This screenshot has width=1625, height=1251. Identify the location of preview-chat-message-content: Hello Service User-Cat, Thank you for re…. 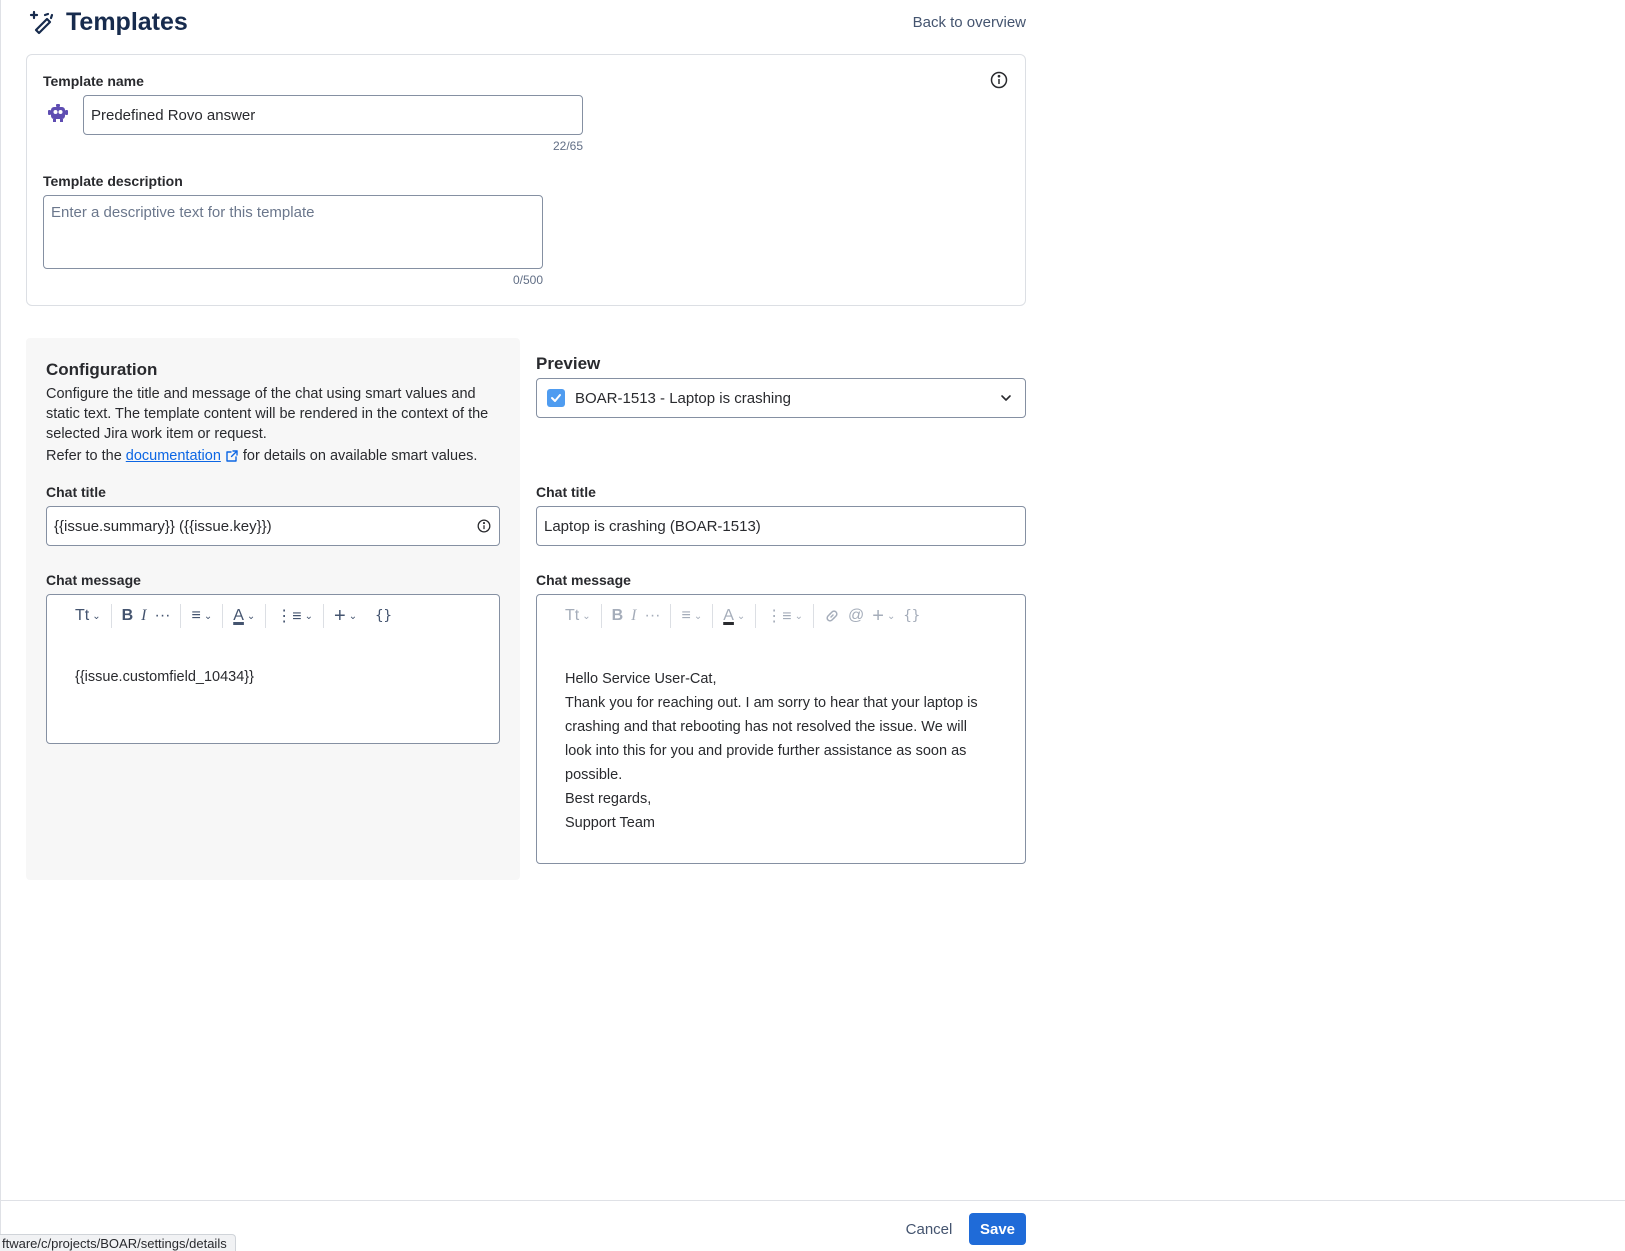
(771, 751).